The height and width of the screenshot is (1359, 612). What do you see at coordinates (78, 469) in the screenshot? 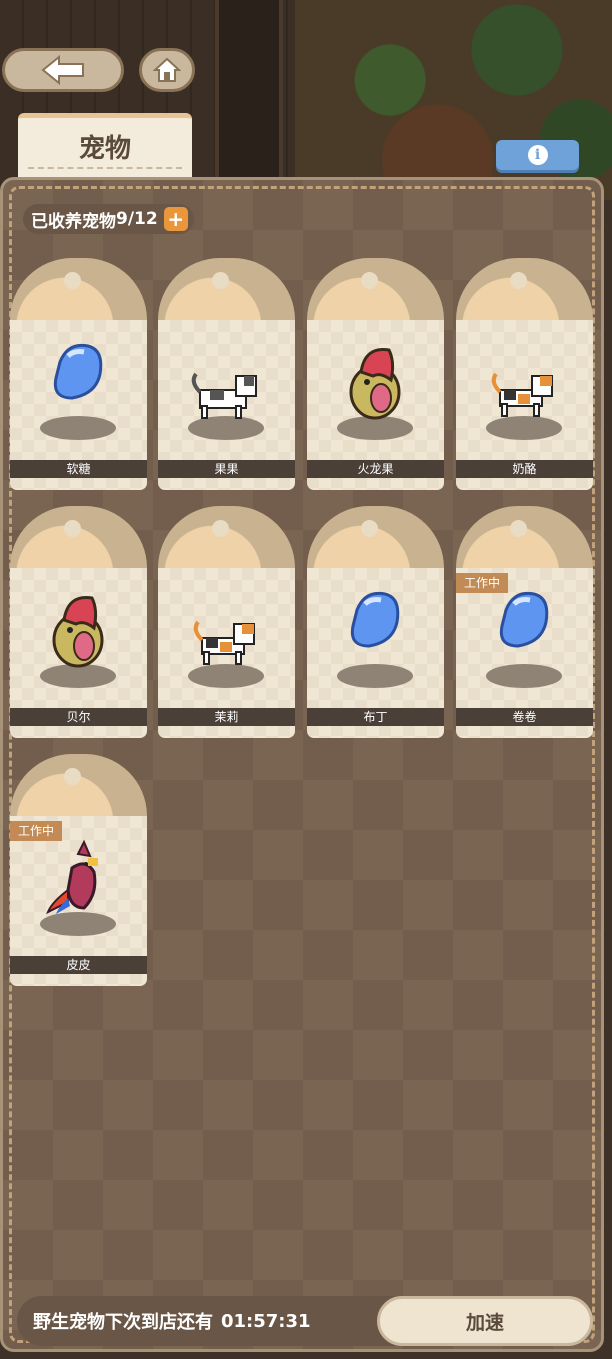
I see `pet-name: 软糖` at bounding box center [78, 469].